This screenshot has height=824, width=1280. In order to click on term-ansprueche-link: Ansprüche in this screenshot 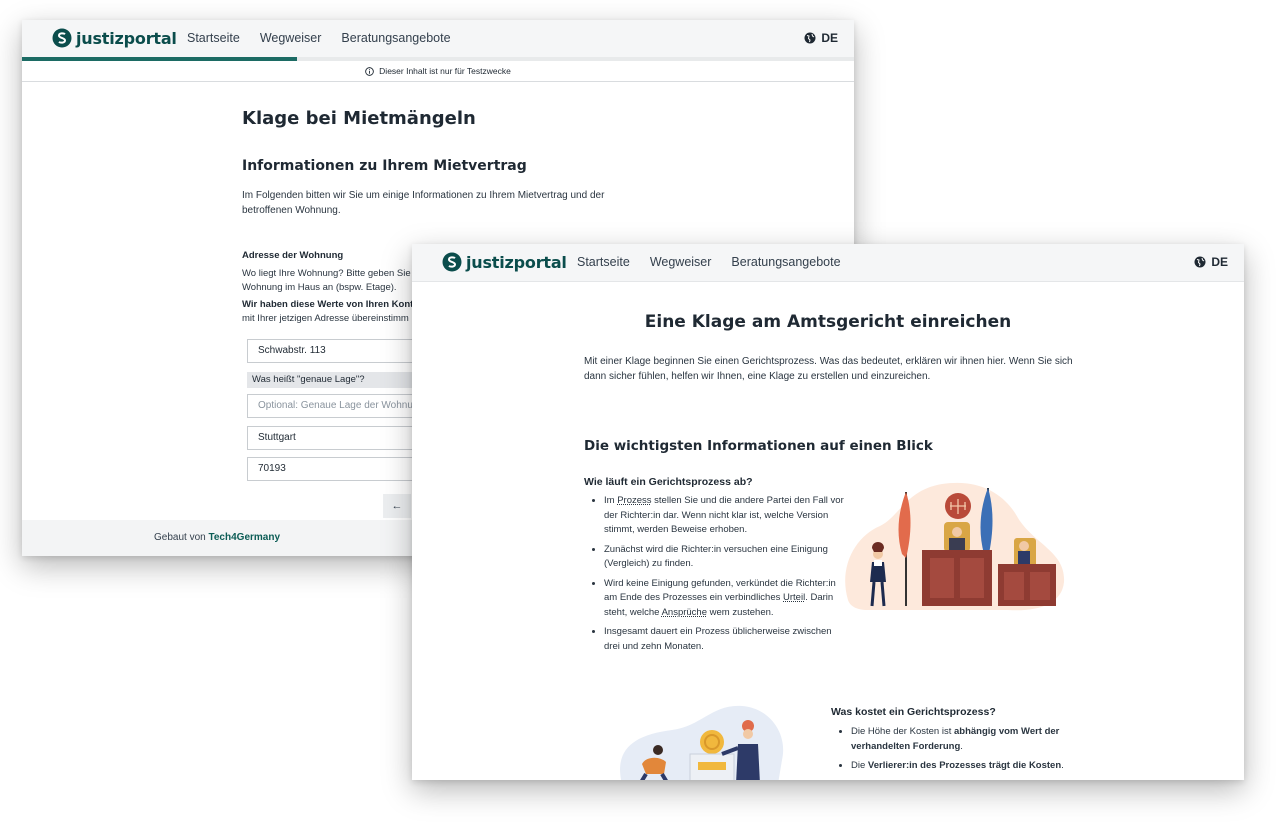, I will do `click(684, 612)`.